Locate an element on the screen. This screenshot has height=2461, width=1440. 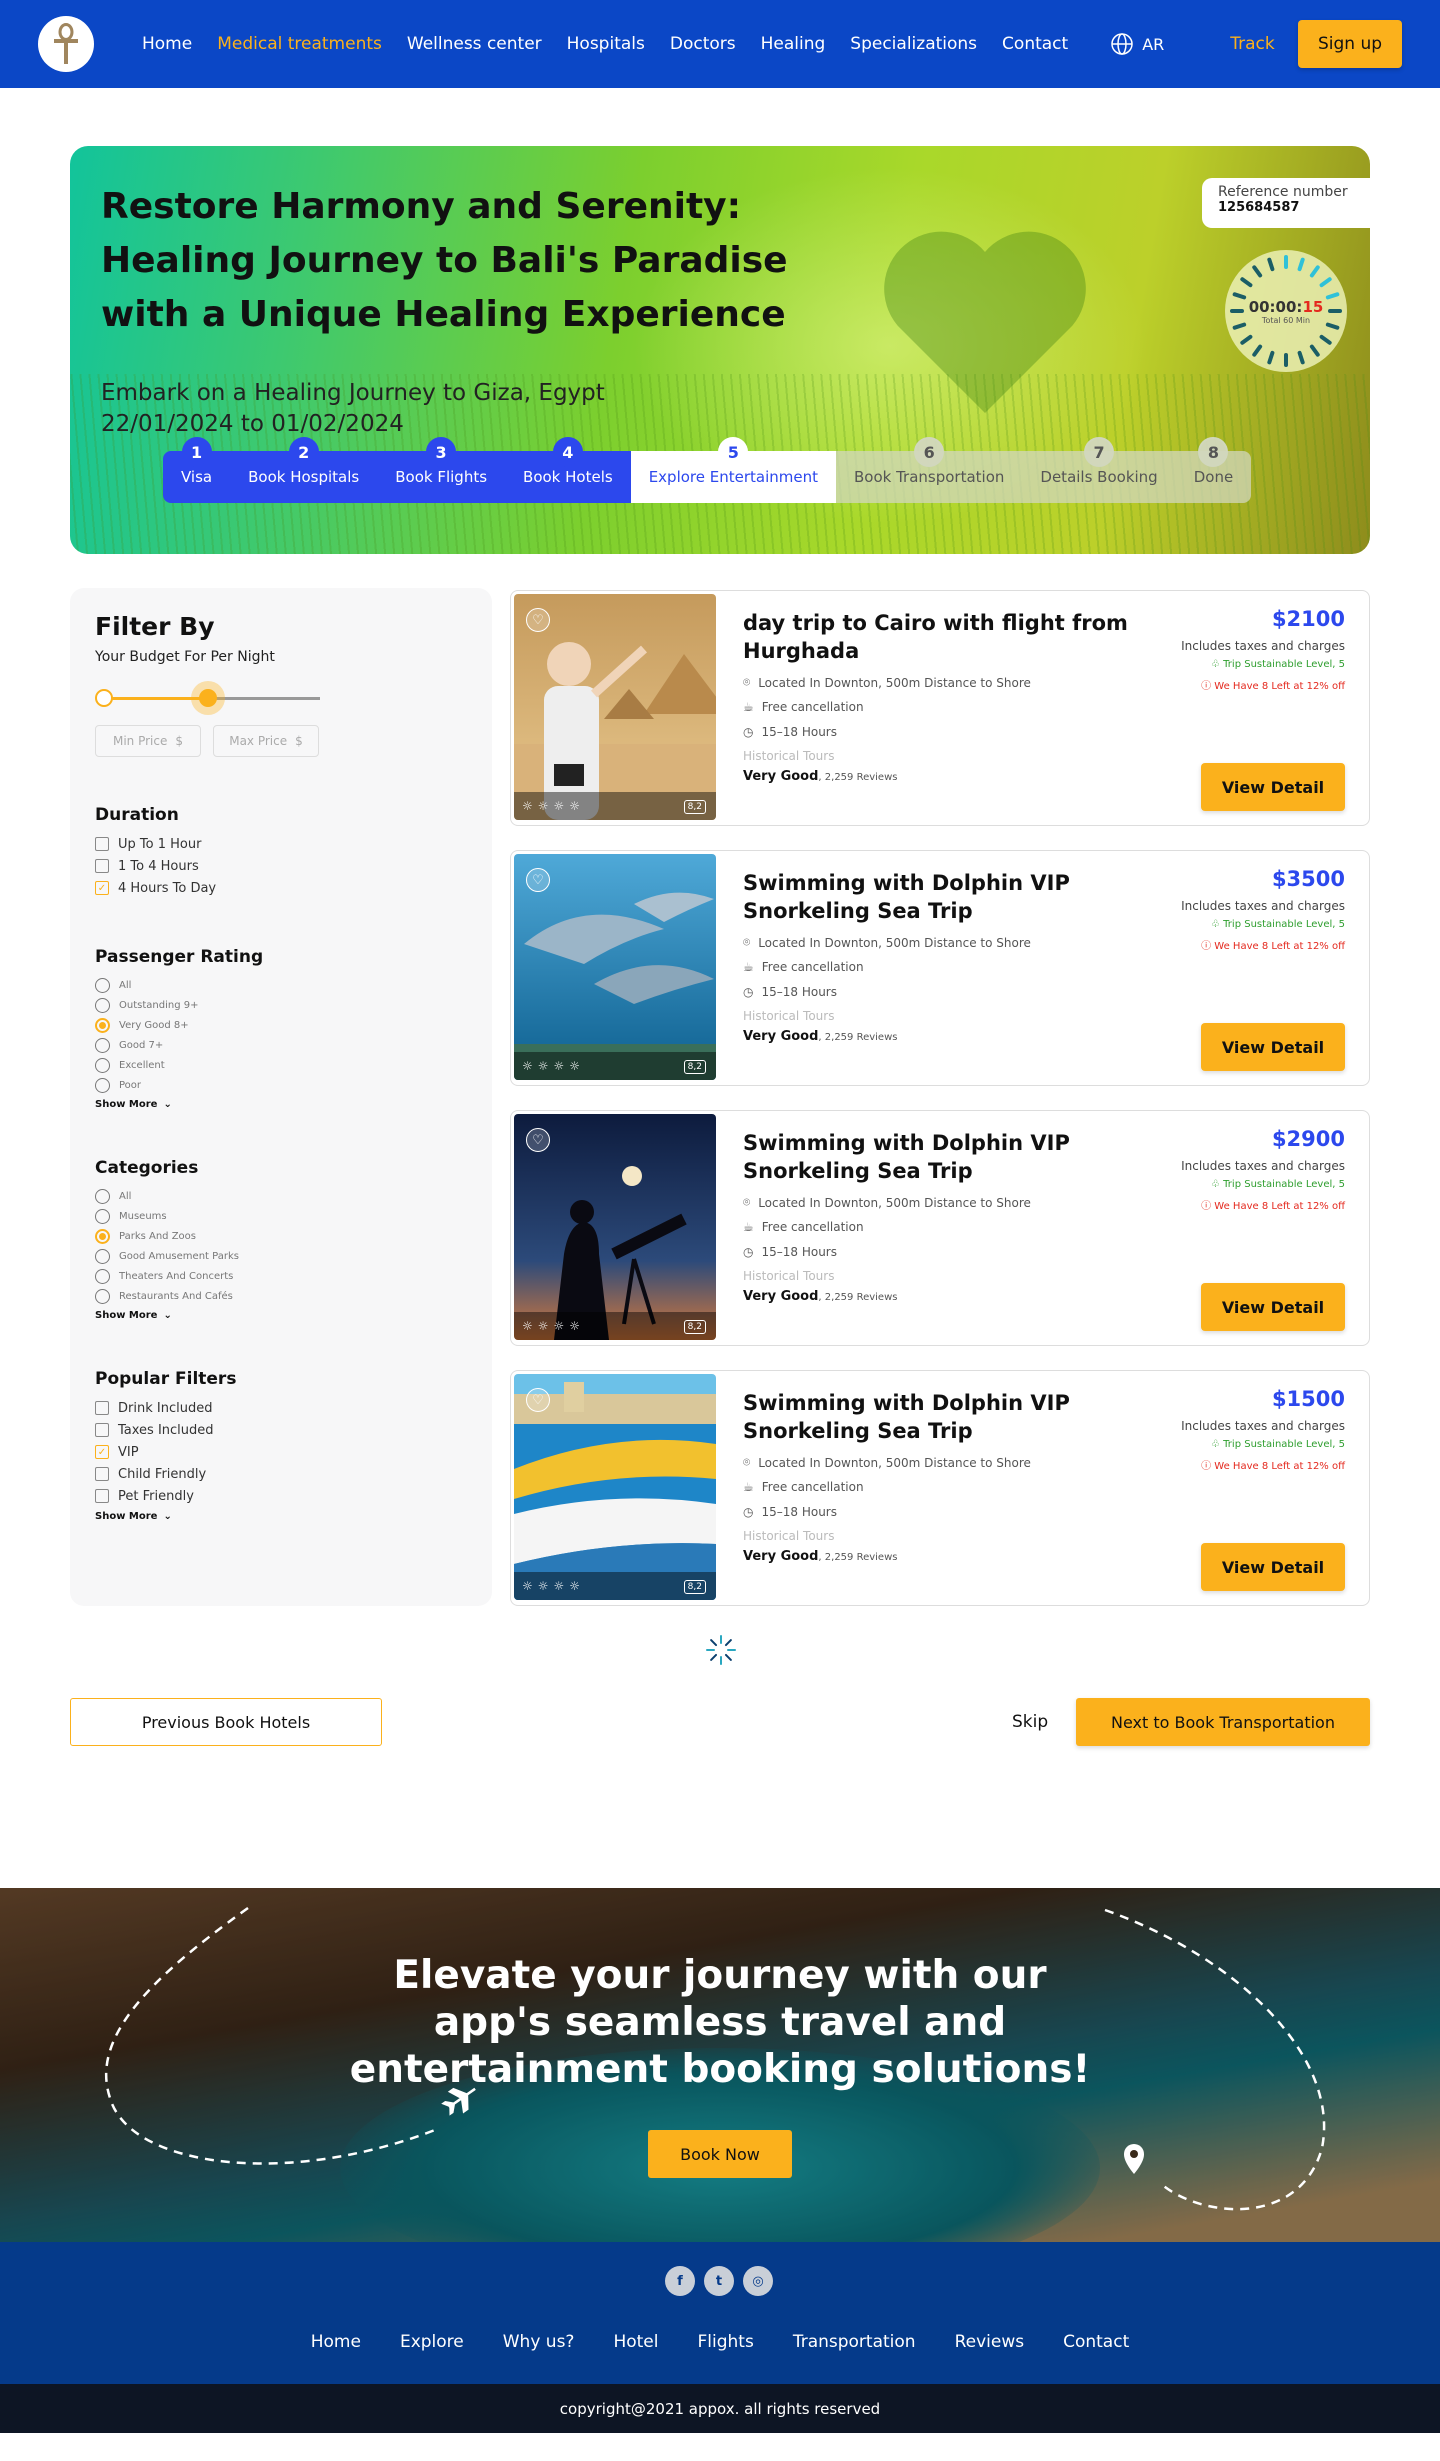
rating-show-more: Show More ⌄ is located at coordinates (281, 1104).